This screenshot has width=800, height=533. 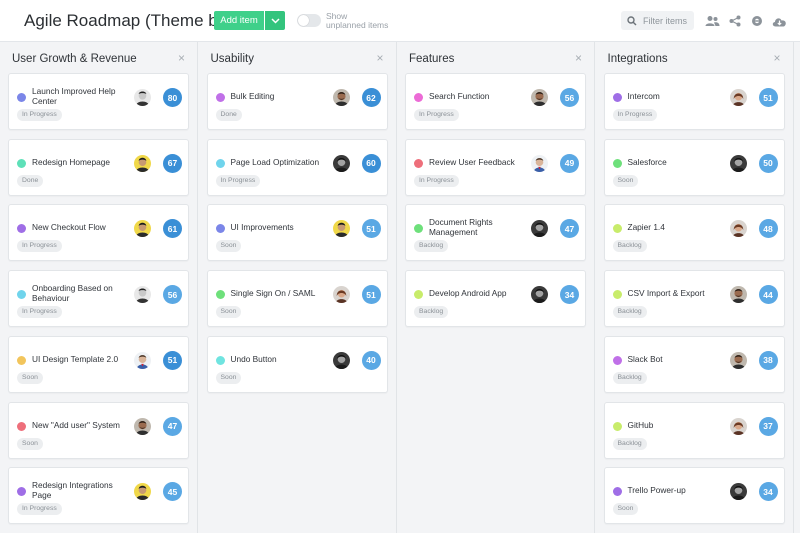 What do you see at coordinates (694, 167) in the screenshot?
I see `roadmap-card: Salesforce Soon 50` at bounding box center [694, 167].